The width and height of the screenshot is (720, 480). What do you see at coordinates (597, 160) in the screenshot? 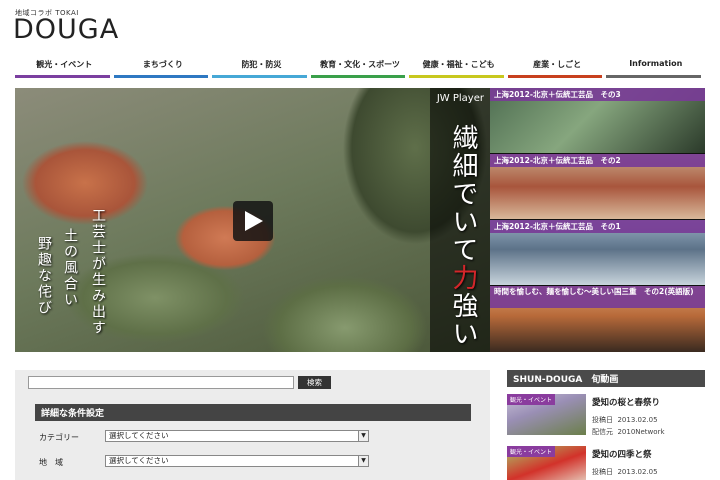
I see `playlist-item-title: 上海2012-北京＋伝統工芸品 その2` at bounding box center [597, 160].